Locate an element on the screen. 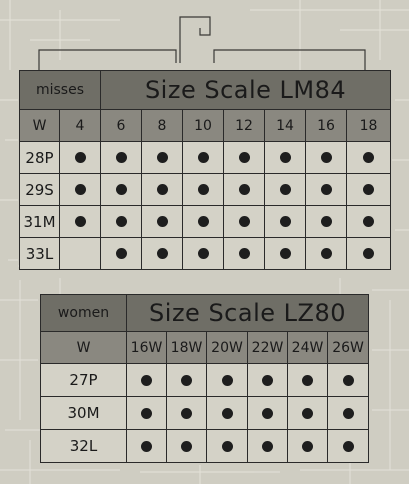 Image resolution: width=409 pixels, height=484 pixels. size-header: 22W is located at coordinates (267, 347).